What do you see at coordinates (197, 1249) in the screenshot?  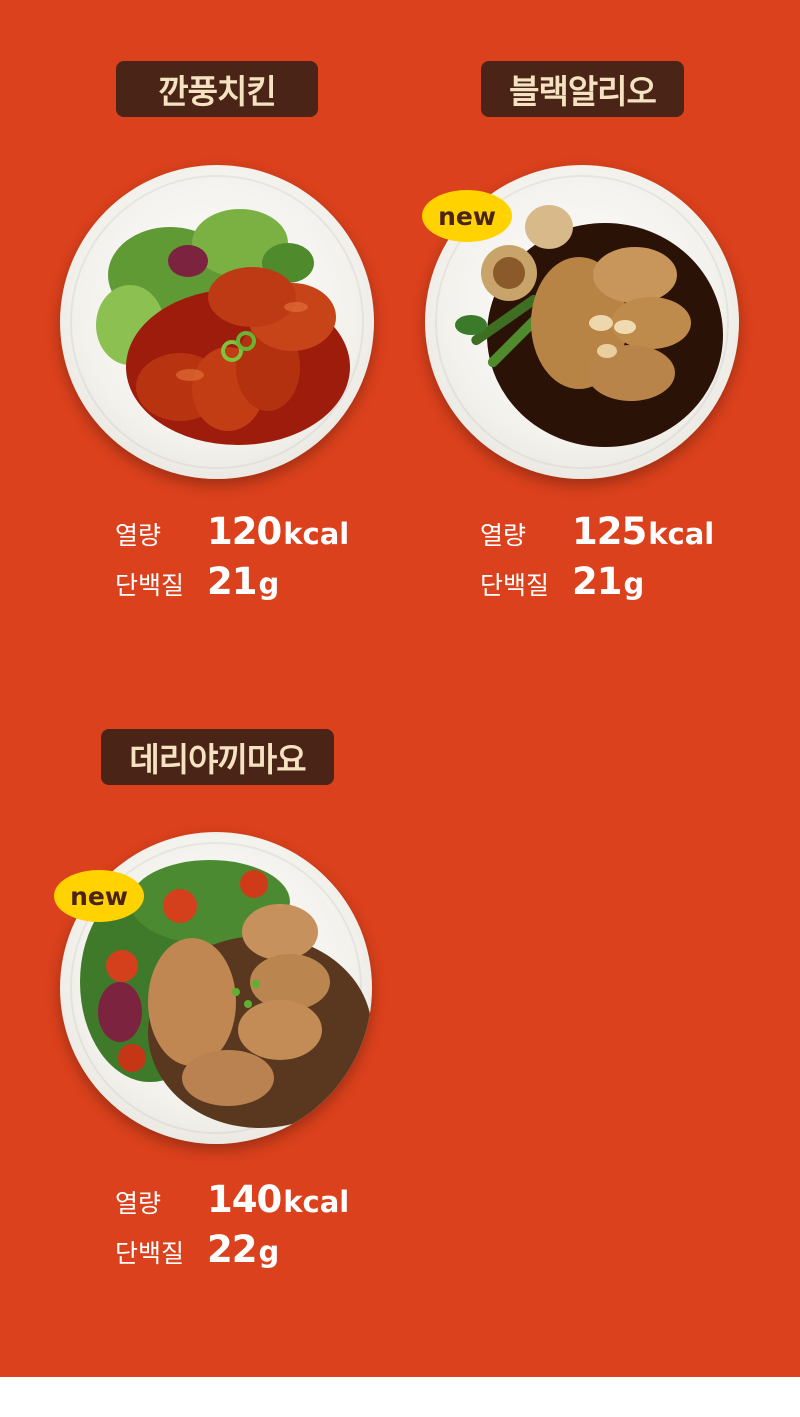 I see `protein-row: 단백질 22 g` at bounding box center [197, 1249].